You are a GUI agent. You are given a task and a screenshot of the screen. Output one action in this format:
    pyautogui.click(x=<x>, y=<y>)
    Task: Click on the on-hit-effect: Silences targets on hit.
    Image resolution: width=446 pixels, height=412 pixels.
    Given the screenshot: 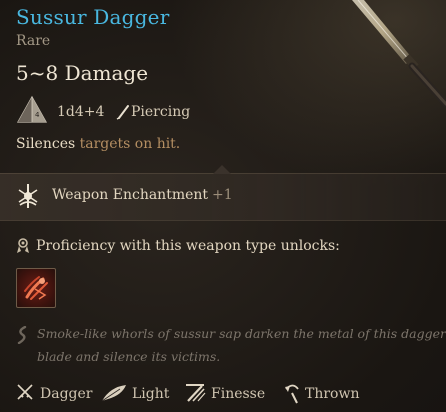 What is the action you would take?
    pyautogui.click(x=98, y=144)
    